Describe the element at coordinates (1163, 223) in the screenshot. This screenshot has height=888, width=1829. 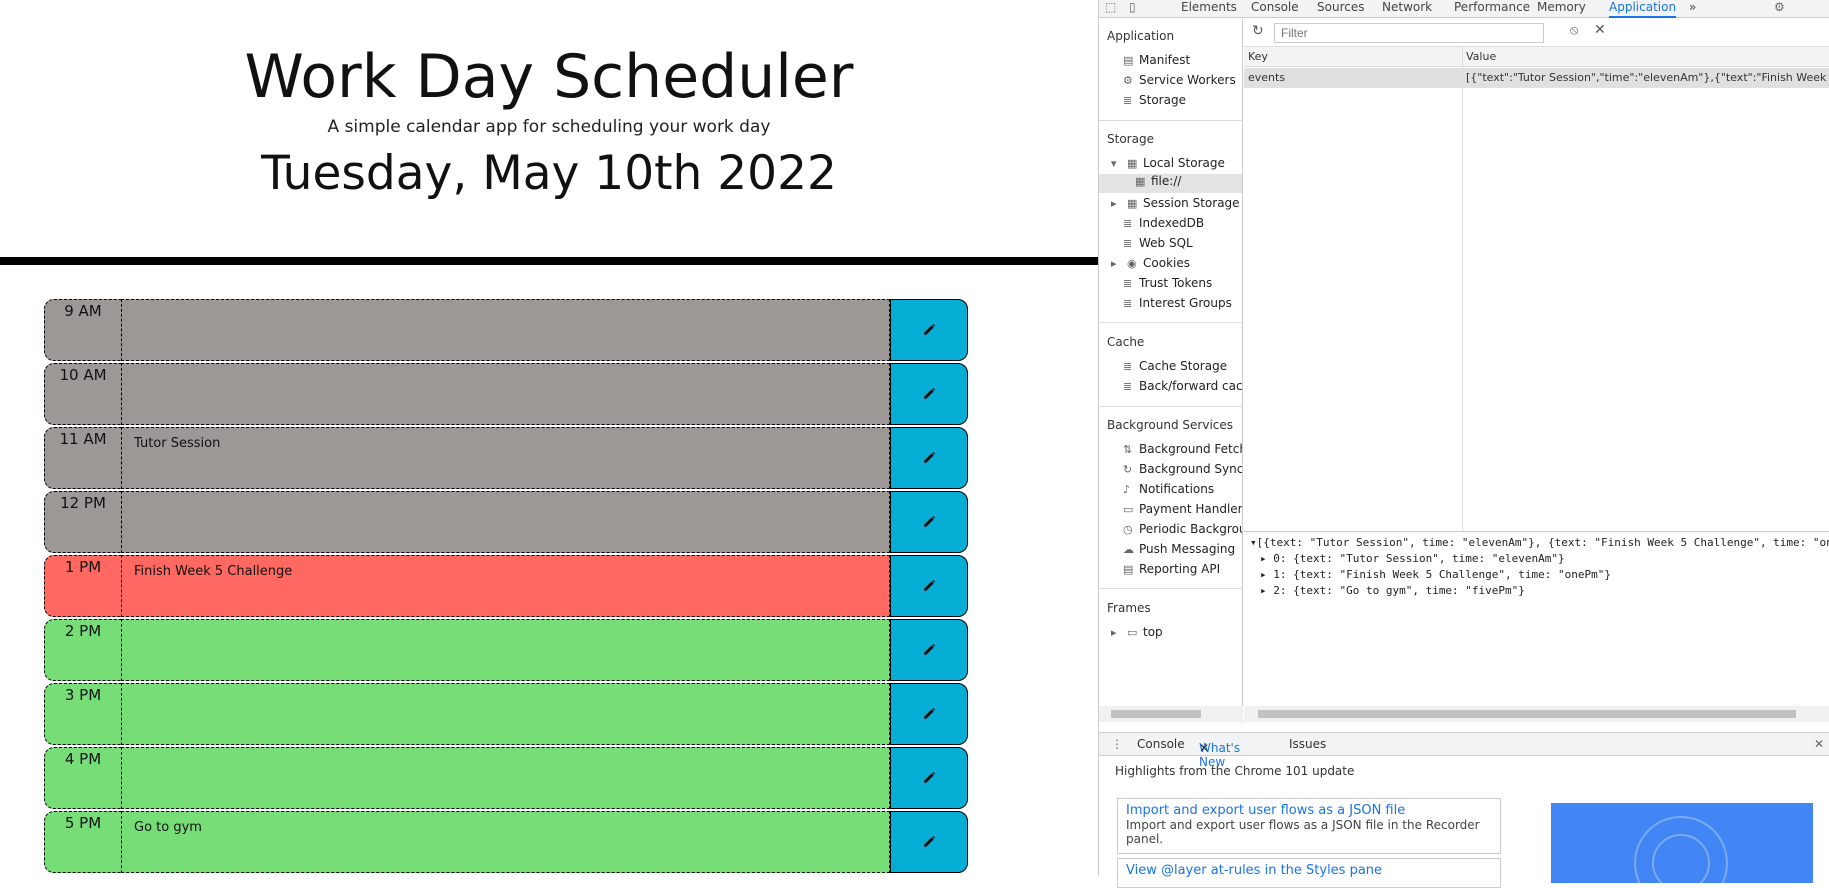
I see `sidebar-item-indexeddb: ≣ IndexedDB` at that location.